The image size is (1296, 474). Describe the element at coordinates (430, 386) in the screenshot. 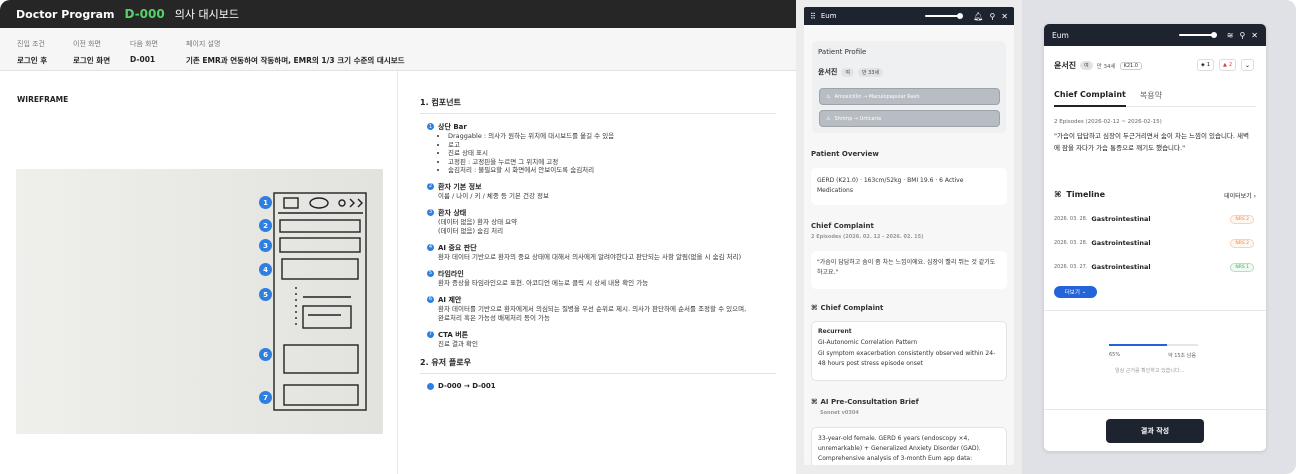

I see `flow-bullet-icon` at that location.